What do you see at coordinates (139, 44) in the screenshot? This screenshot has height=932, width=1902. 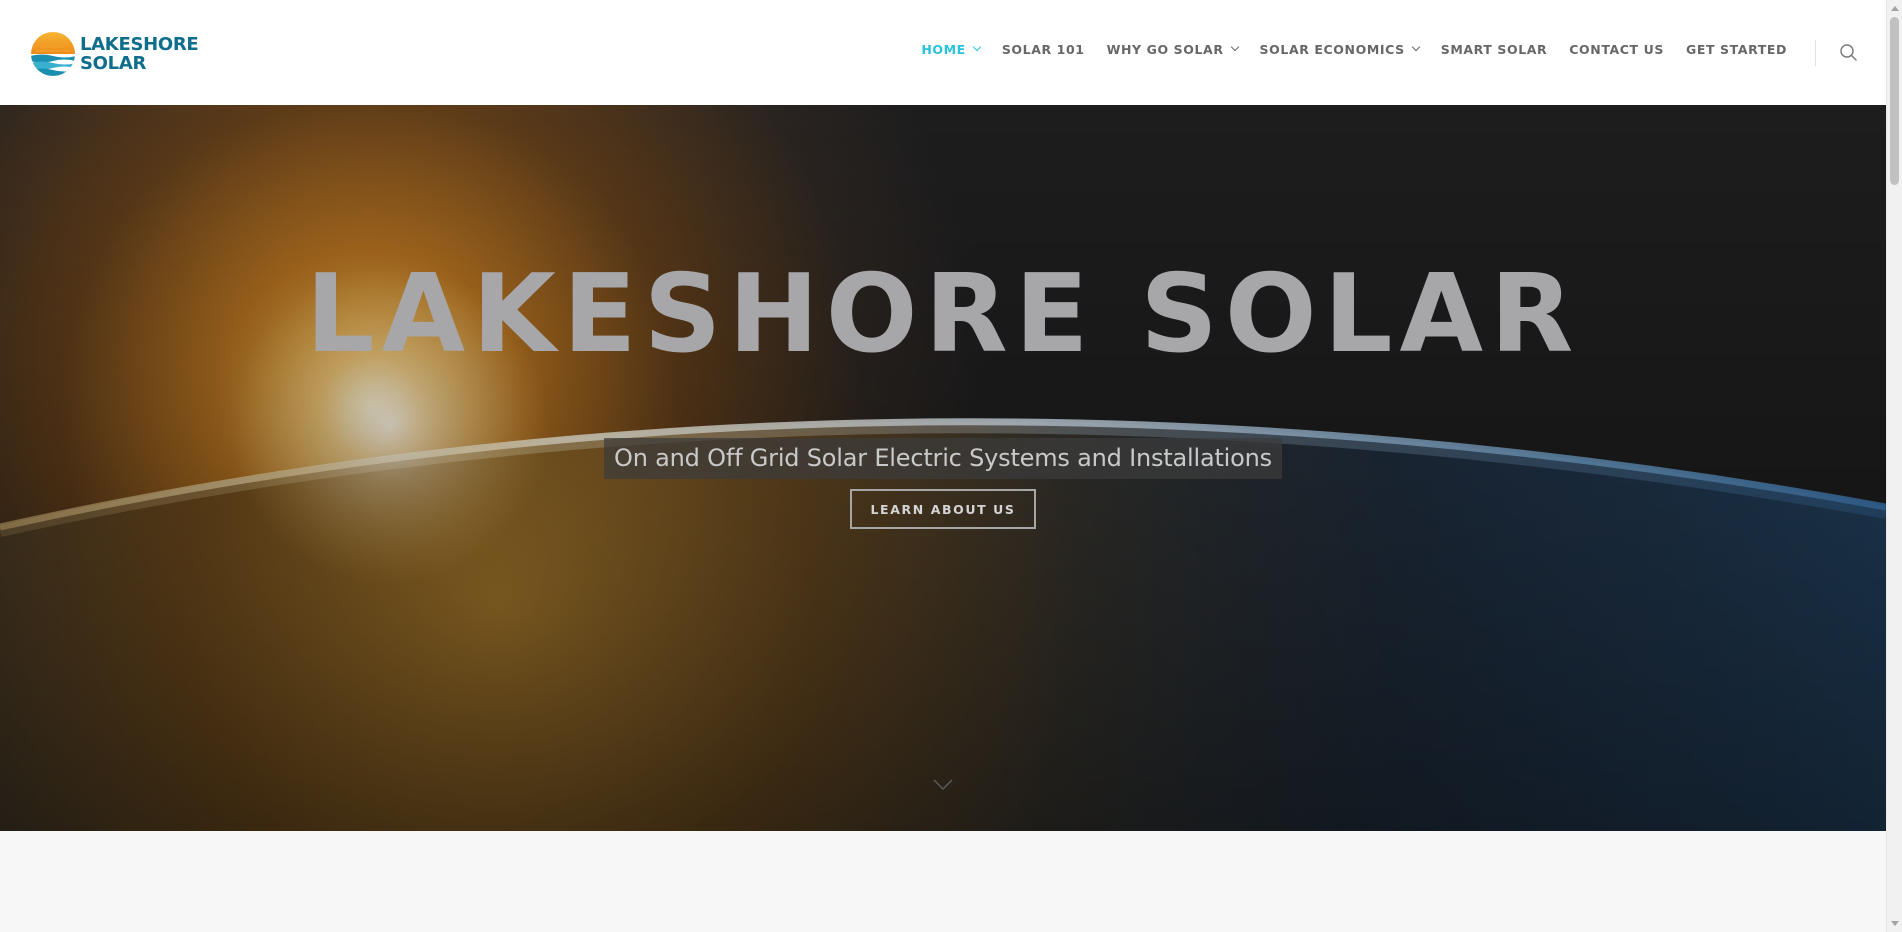 I see `logo-text-line1: LAKESHORE` at bounding box center [139, 44].